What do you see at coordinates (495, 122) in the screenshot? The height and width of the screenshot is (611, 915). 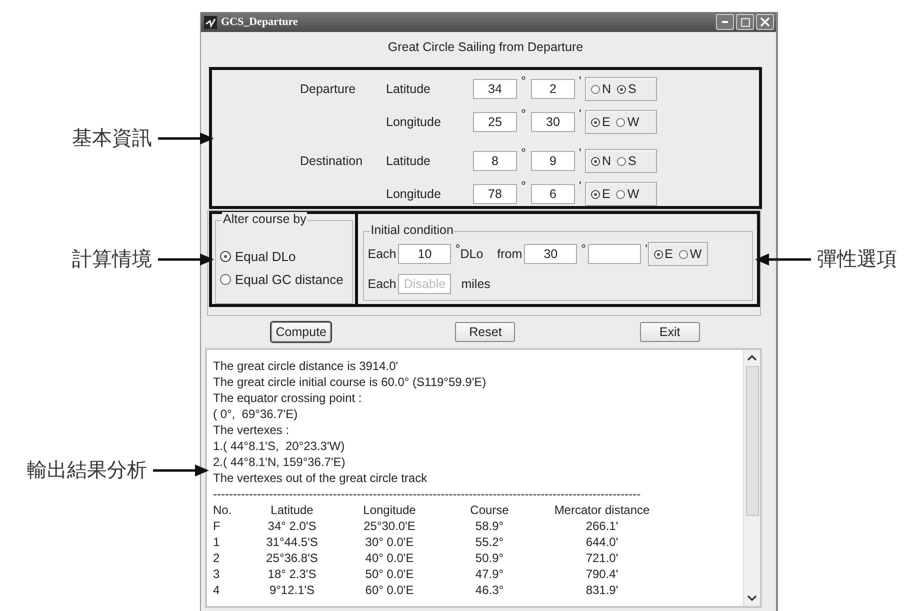 I see `degrees-field: 25` at bounding box center [495, 122].